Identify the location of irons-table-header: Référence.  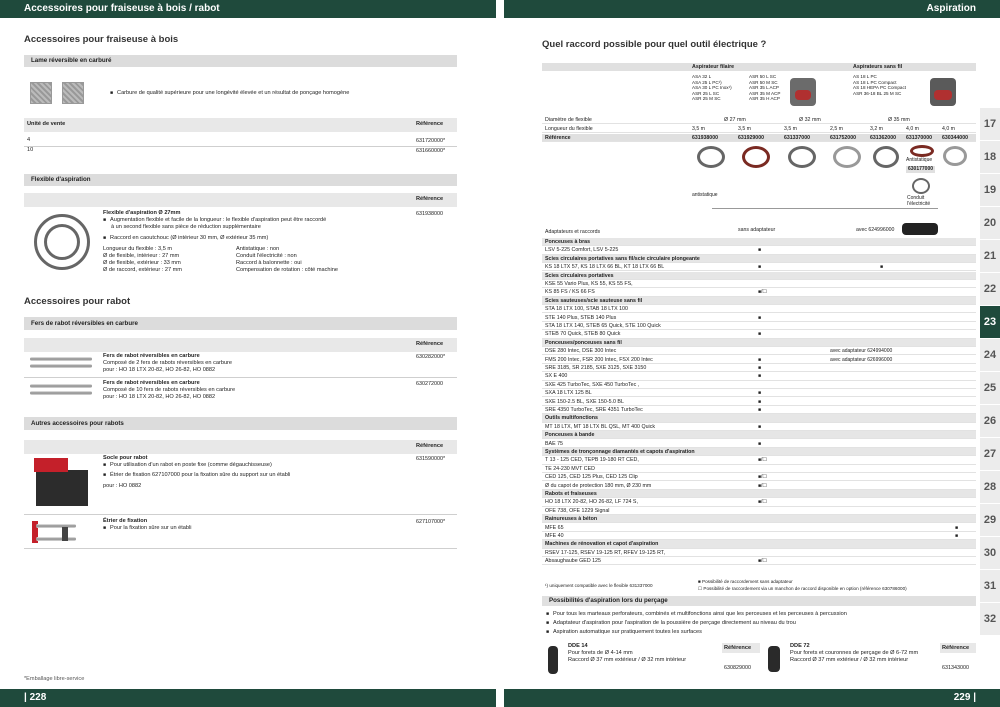
(240, 345).